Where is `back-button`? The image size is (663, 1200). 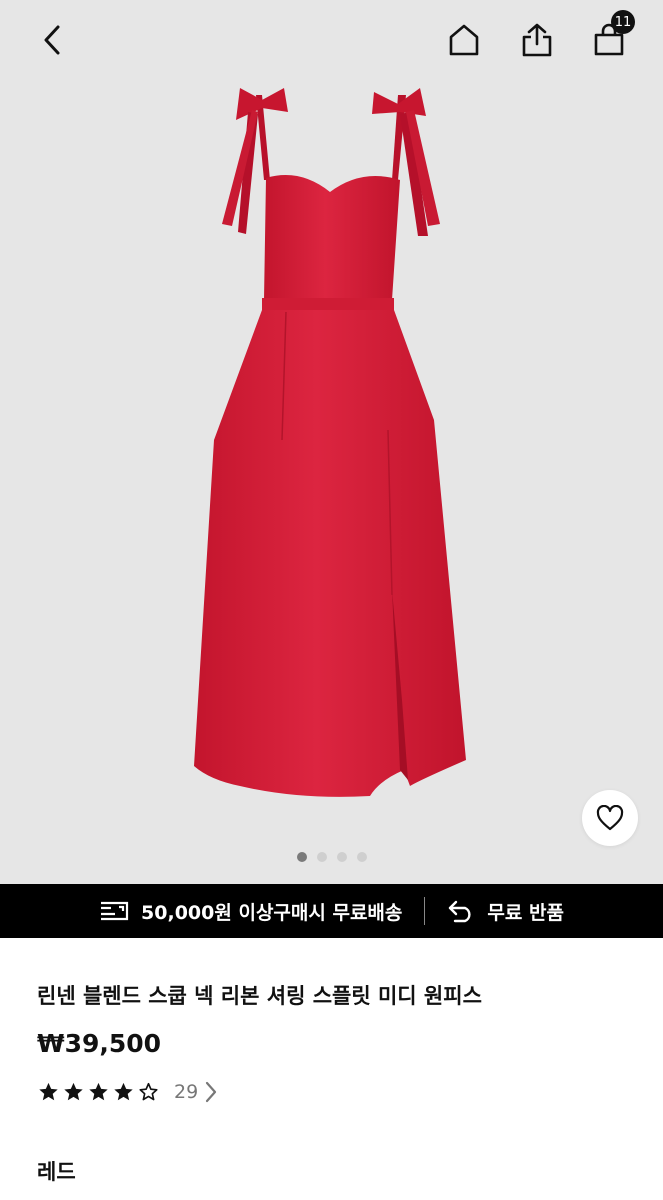 back-button is located at coordinates (52, 40).